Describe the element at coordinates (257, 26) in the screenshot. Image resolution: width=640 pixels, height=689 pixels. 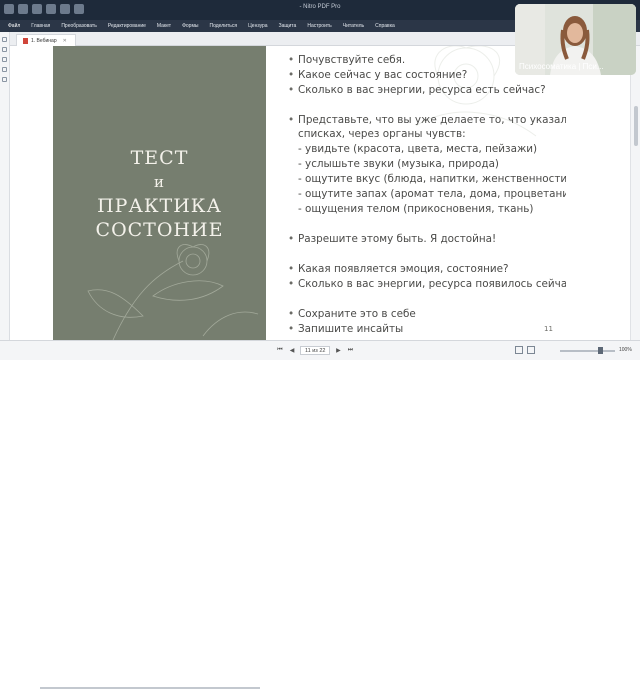
I see `menu-item: Цензура` at that location.